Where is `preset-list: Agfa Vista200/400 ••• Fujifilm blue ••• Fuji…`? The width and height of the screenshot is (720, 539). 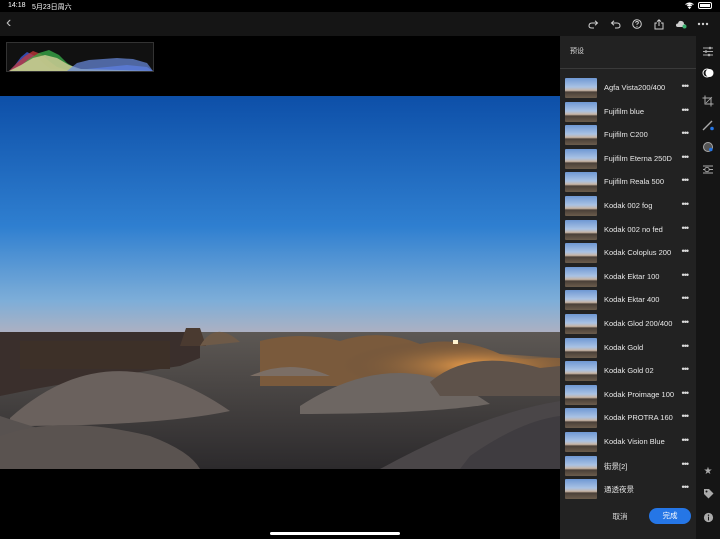 preset-list: Agfa Vista200/400 ••• Fujifilm blue ••• Fuji… is located at coordinates (628, 288).